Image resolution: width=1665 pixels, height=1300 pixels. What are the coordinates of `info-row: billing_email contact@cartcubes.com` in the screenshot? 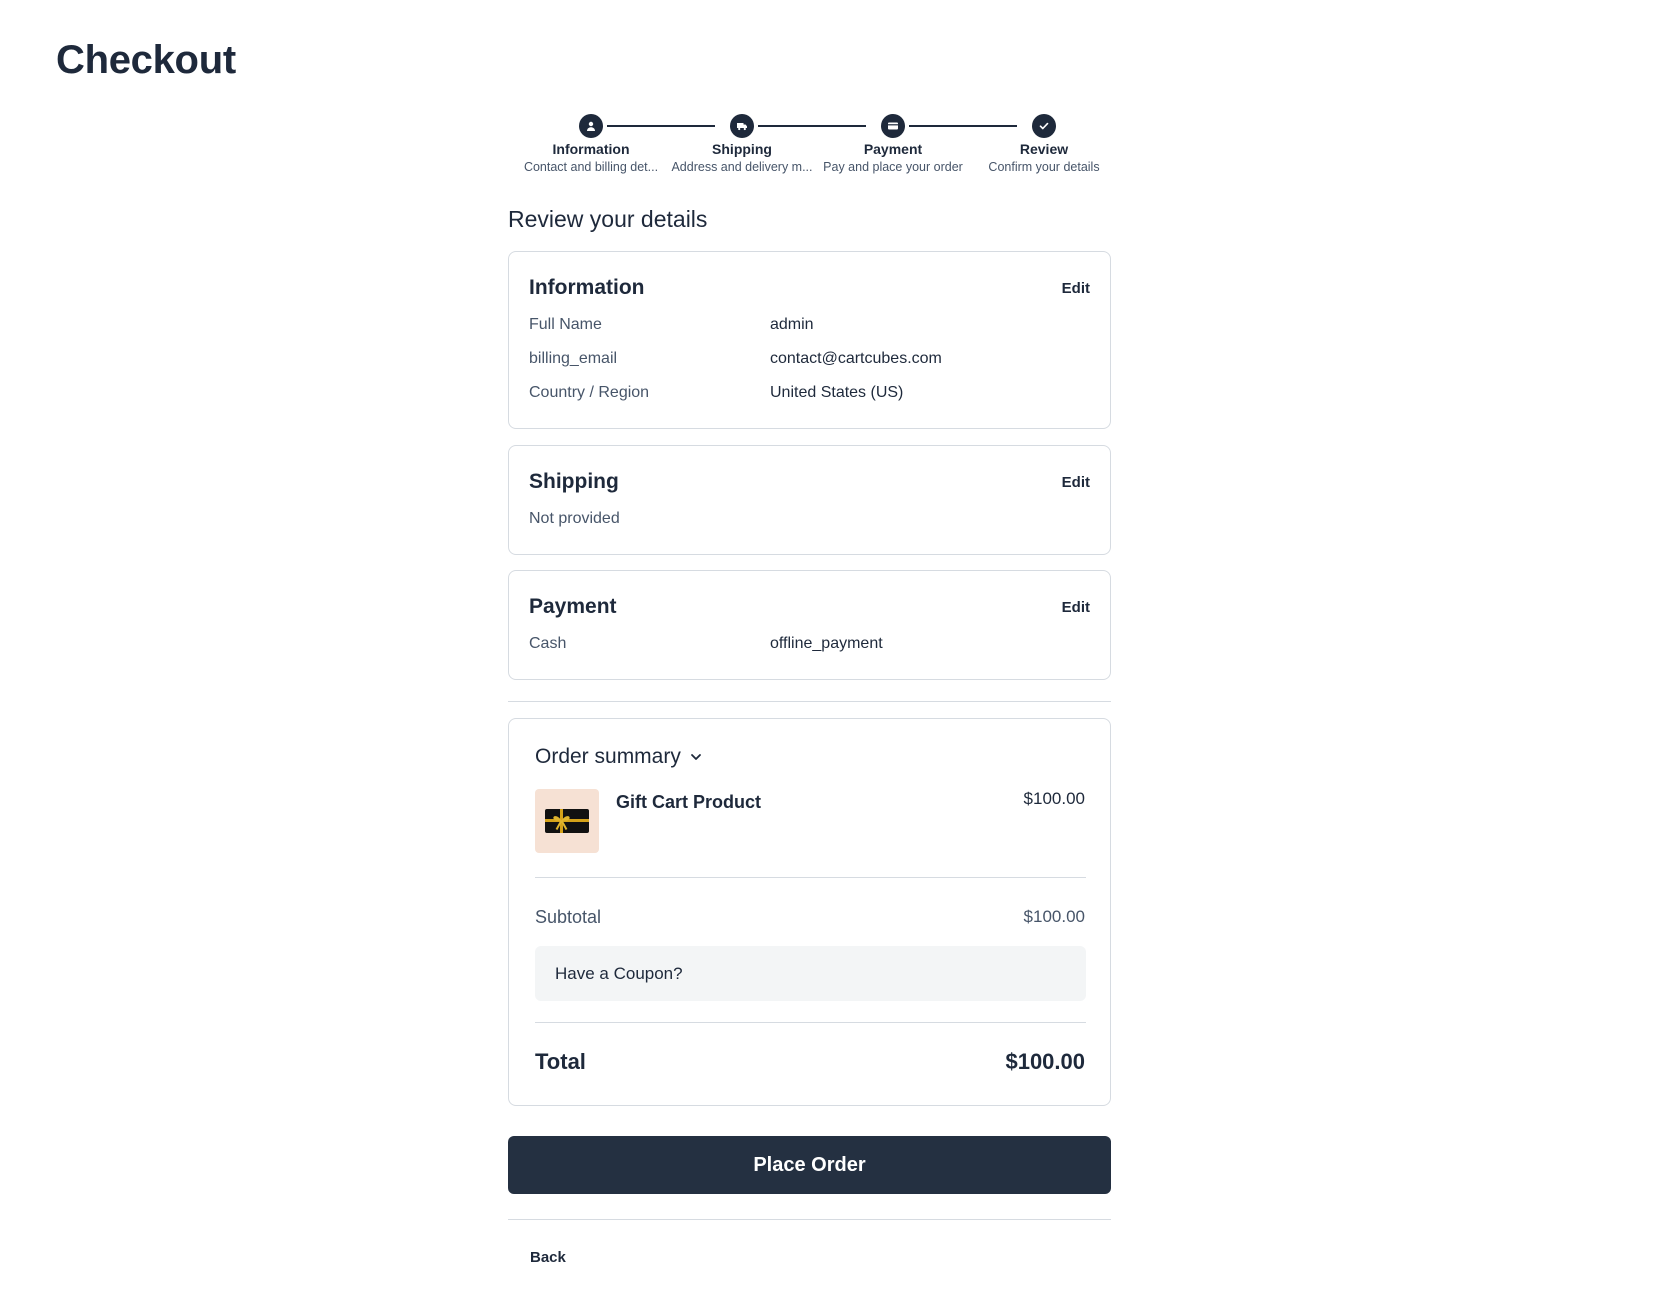 It's located at (809, 359).